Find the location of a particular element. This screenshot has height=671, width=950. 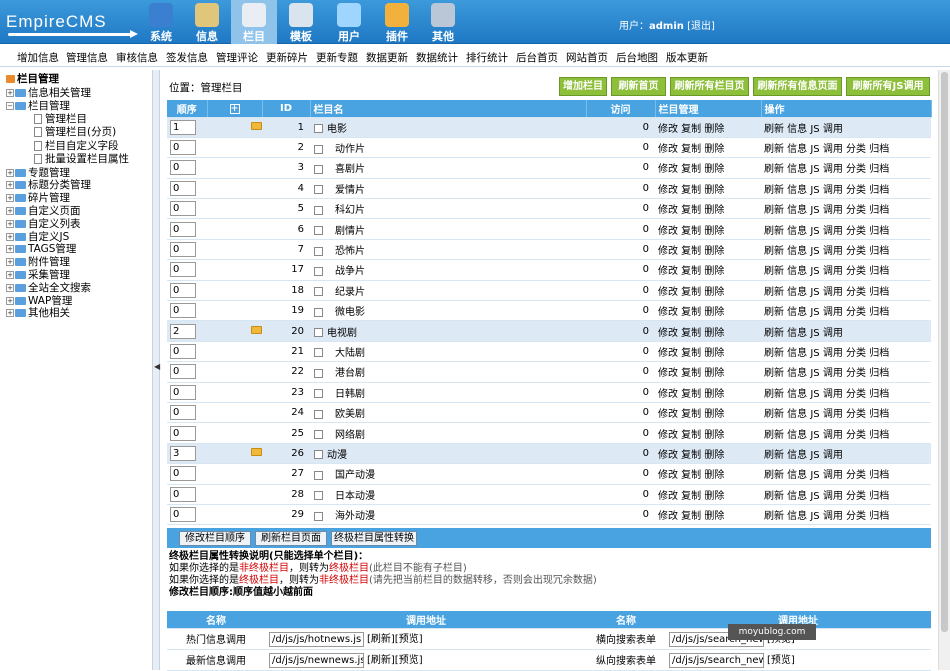

nav-other: 其他 is located at coordinates (443, 22).